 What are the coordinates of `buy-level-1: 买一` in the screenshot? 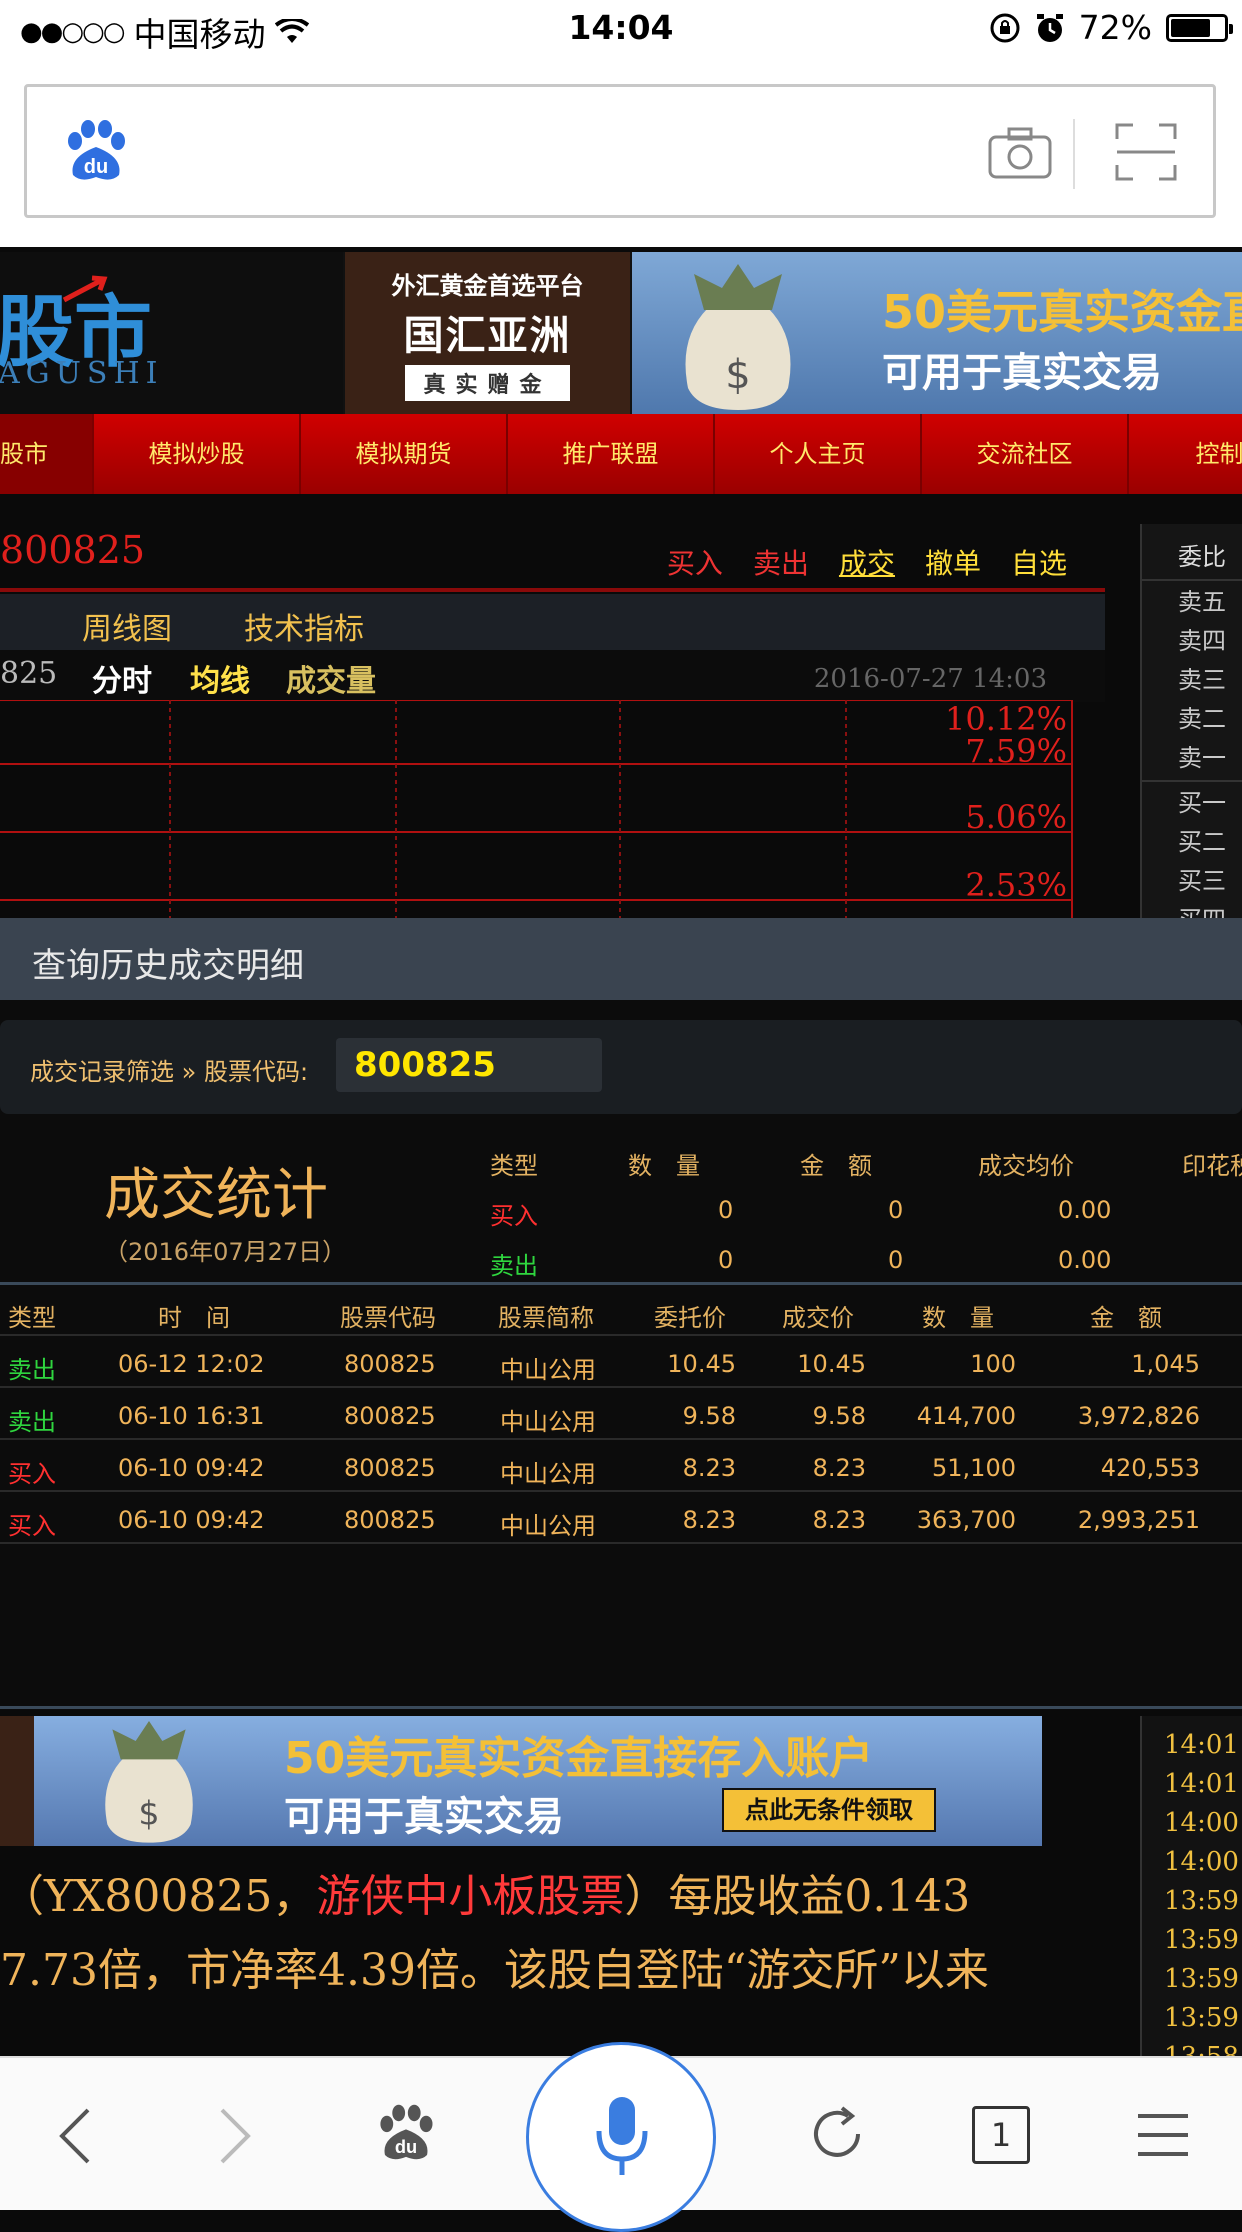 It's located at (1202, 803).